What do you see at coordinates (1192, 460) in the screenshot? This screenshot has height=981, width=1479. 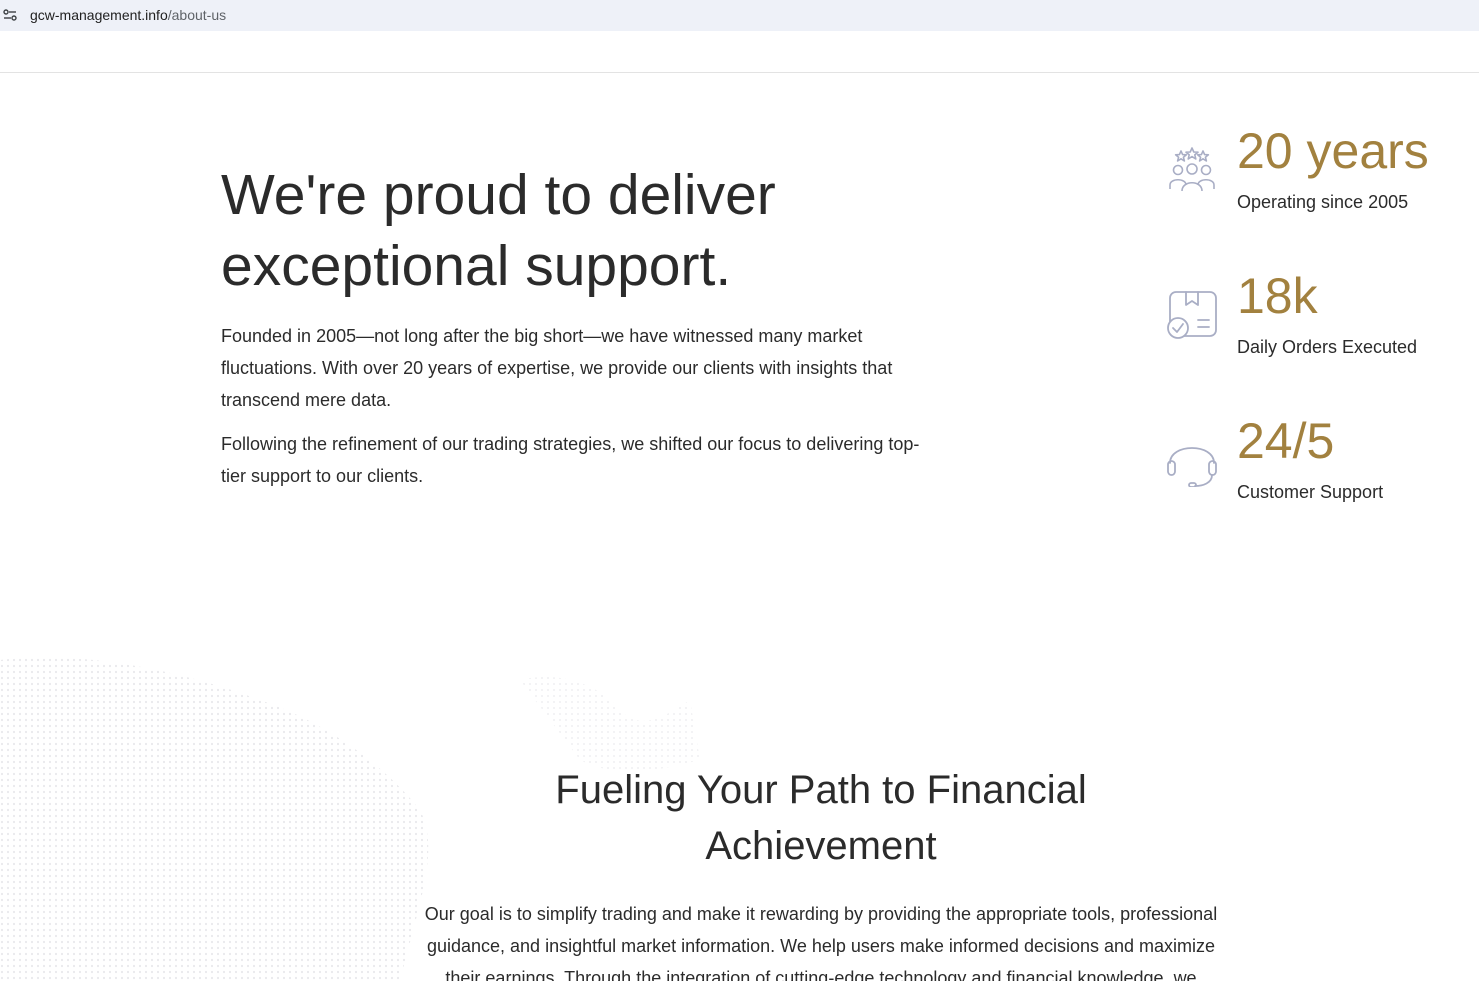 I see `headset-icon` at bounding box center [1192, 460].